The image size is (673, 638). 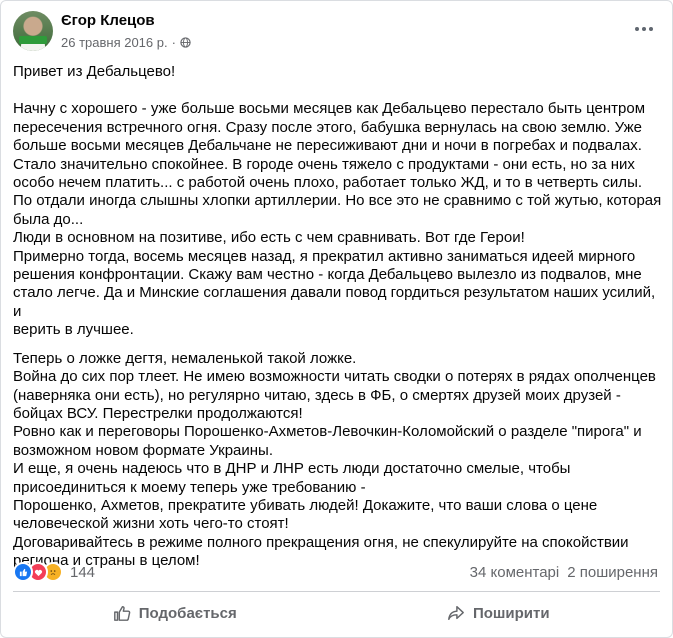 I want to click on share-arrow-icon, so click(x=456, y=613).